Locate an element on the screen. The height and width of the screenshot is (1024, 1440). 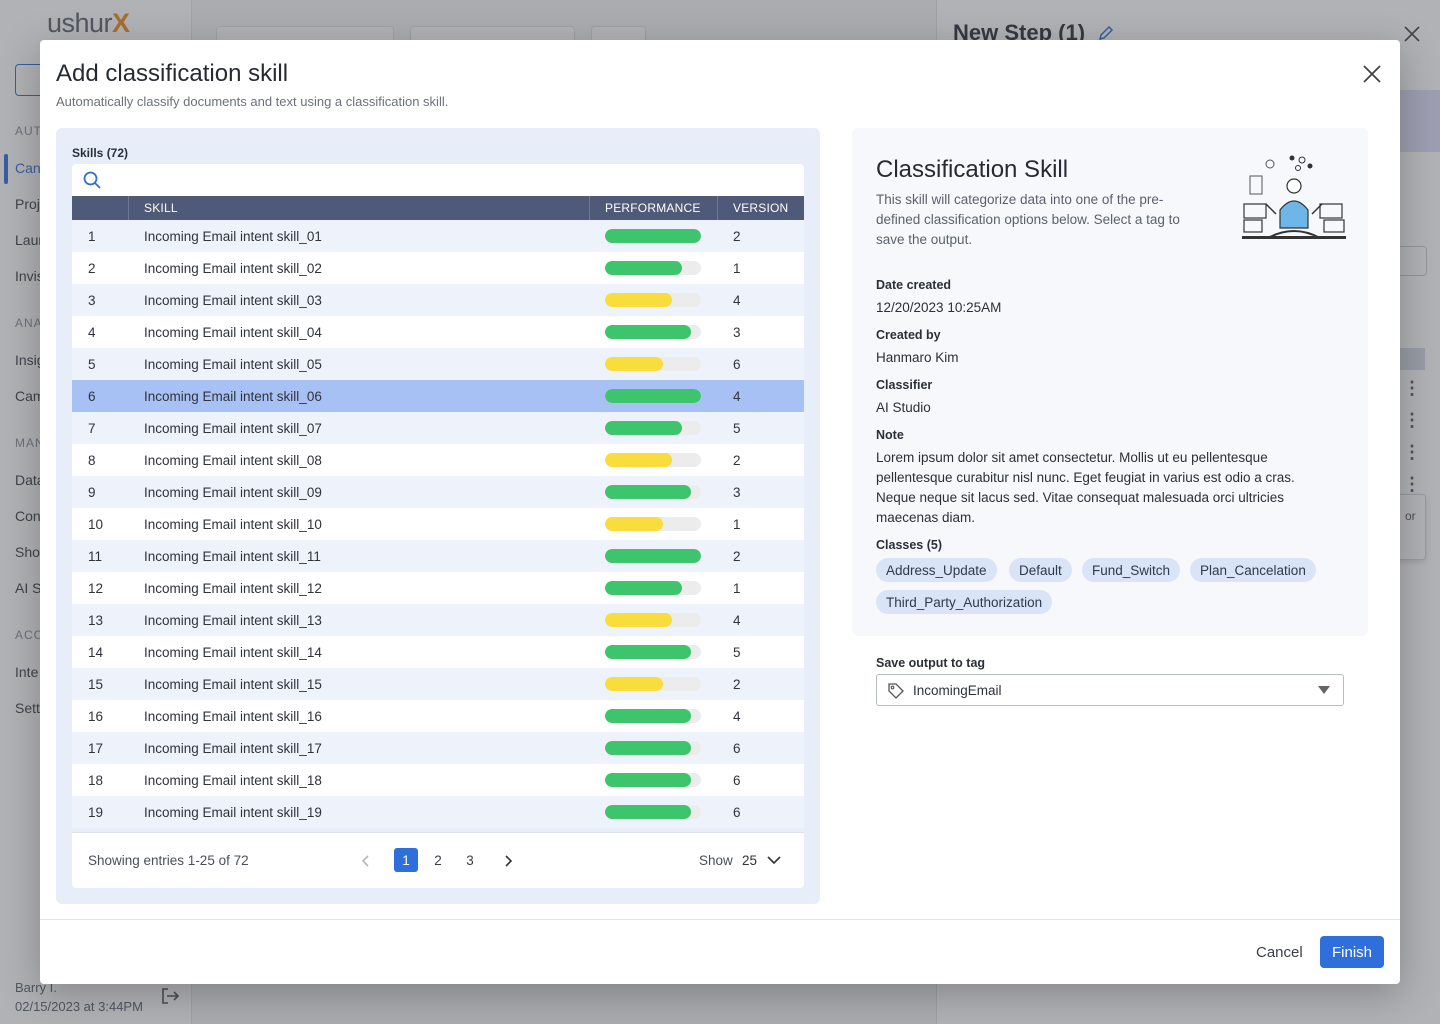
chevron-left-icon is located at coordinates (366, 861).